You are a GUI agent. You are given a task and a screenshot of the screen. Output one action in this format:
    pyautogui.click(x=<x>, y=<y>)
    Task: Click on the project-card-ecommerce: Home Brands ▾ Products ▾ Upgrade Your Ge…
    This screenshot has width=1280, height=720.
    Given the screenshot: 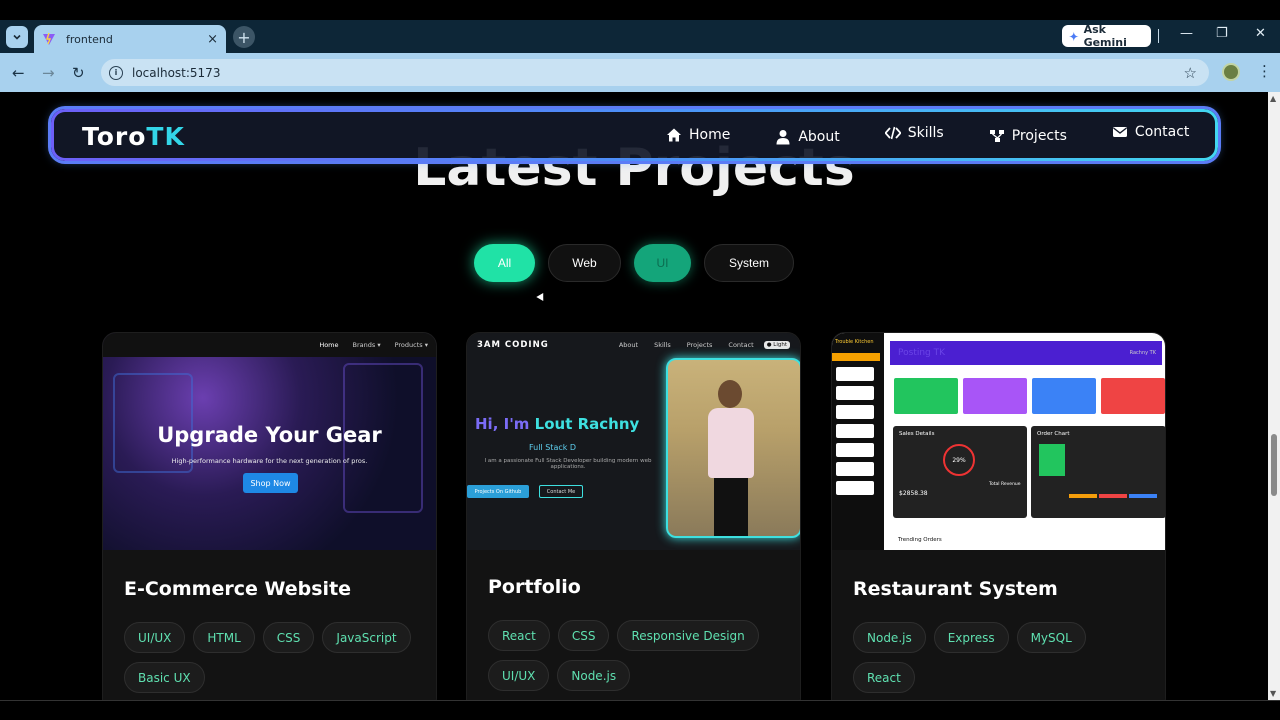 What is the action you would take?
    pyautogui.click(x=269, y=516)
    